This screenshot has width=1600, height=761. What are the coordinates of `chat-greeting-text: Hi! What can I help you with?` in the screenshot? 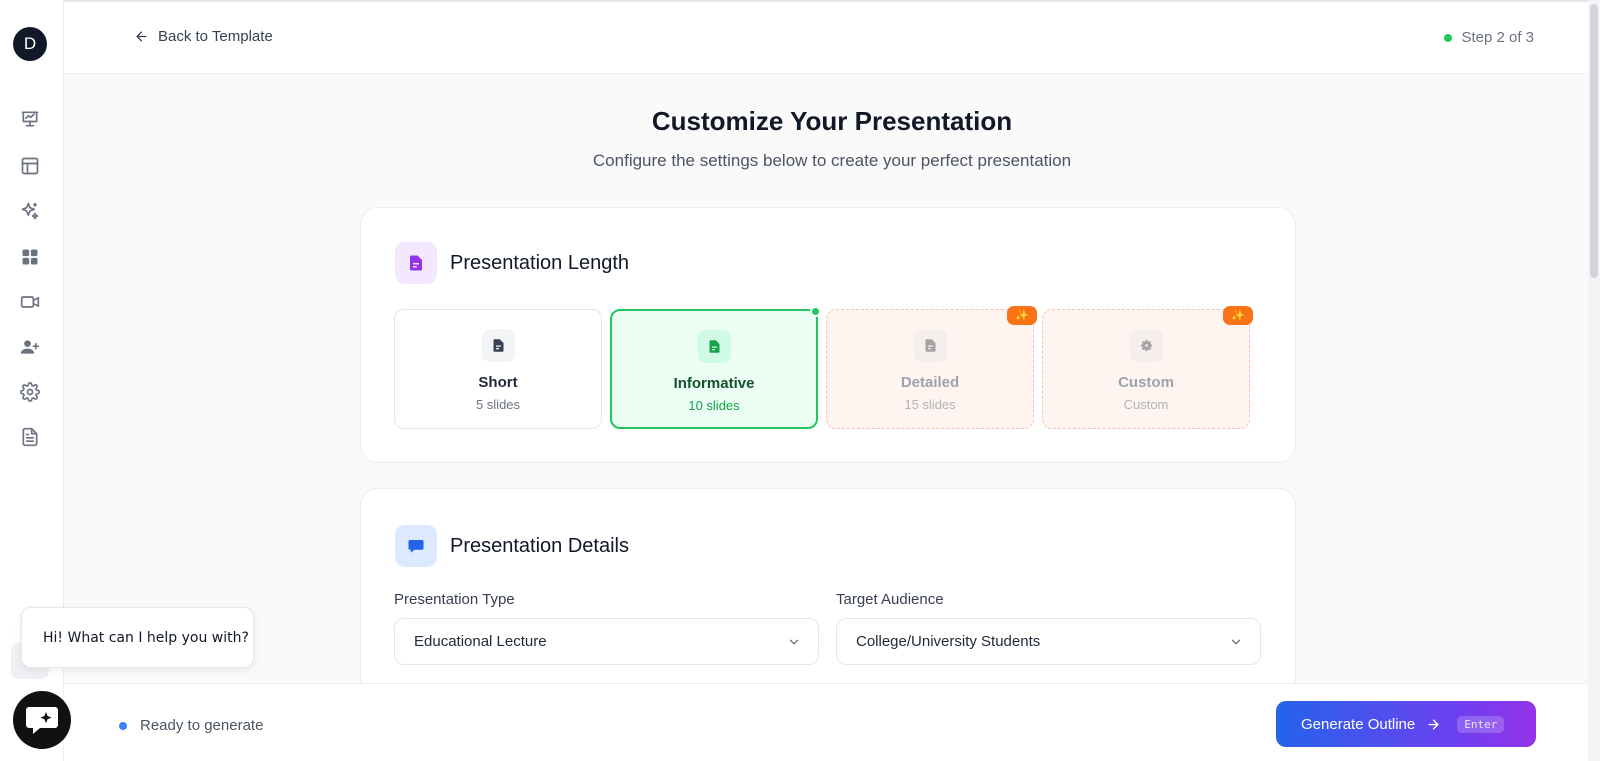 It's located at (146, 637).